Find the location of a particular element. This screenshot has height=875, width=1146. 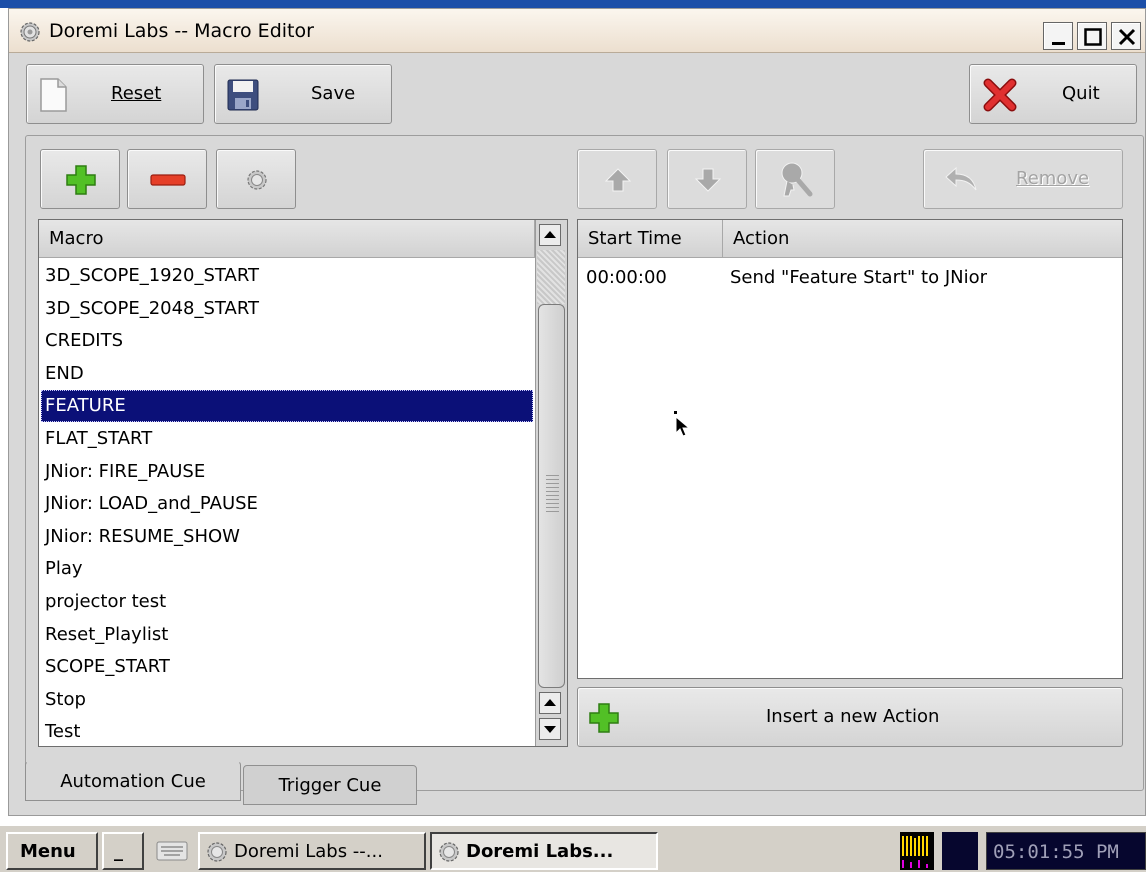

list-item: FLAT_START is located at coordinates (287, 439).